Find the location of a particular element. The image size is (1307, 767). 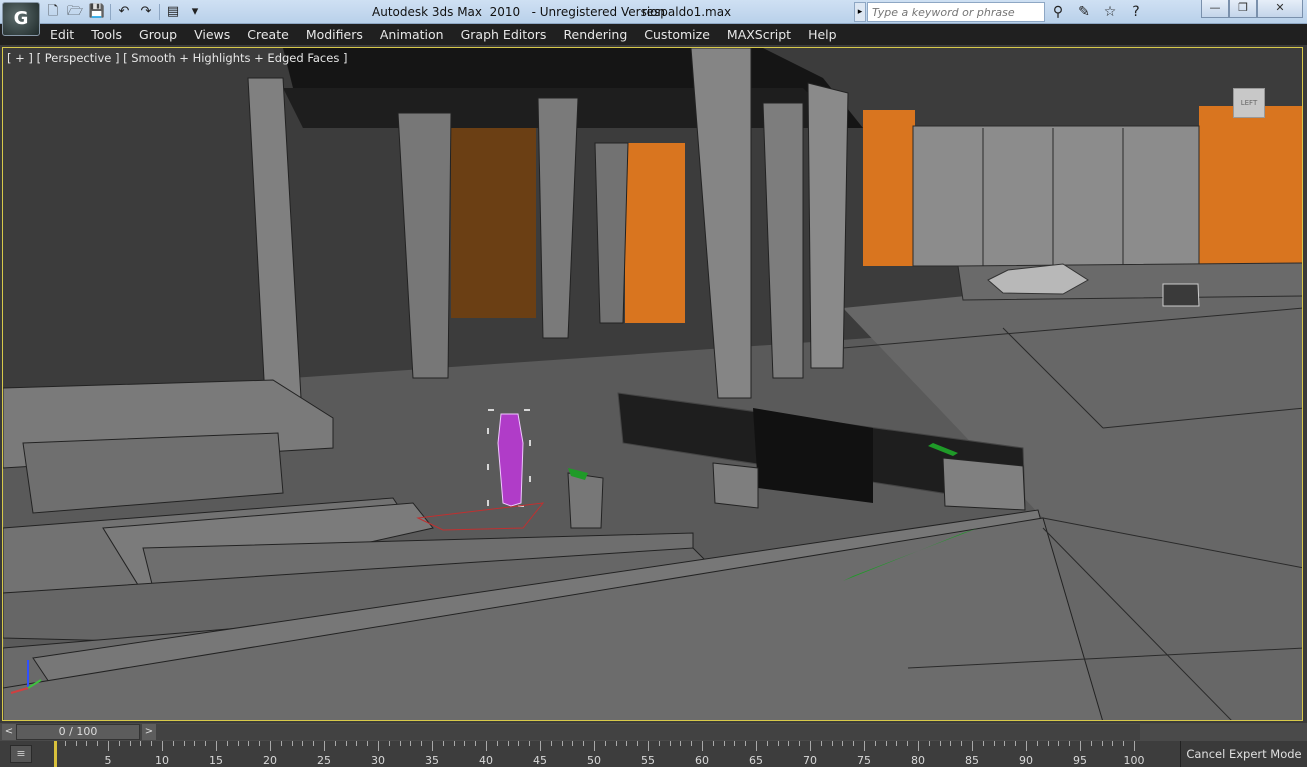

selected-character is located at coordinates (510, 460).